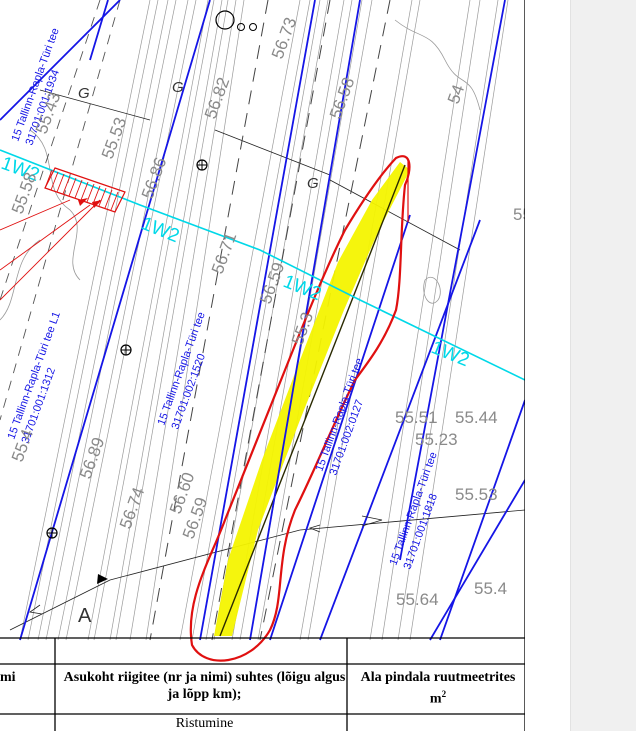  What do you see at coordinates (204, 723) in the screenshot?
I see `table-cell-crossing: Ristumine` at bounding box center [204, 723].